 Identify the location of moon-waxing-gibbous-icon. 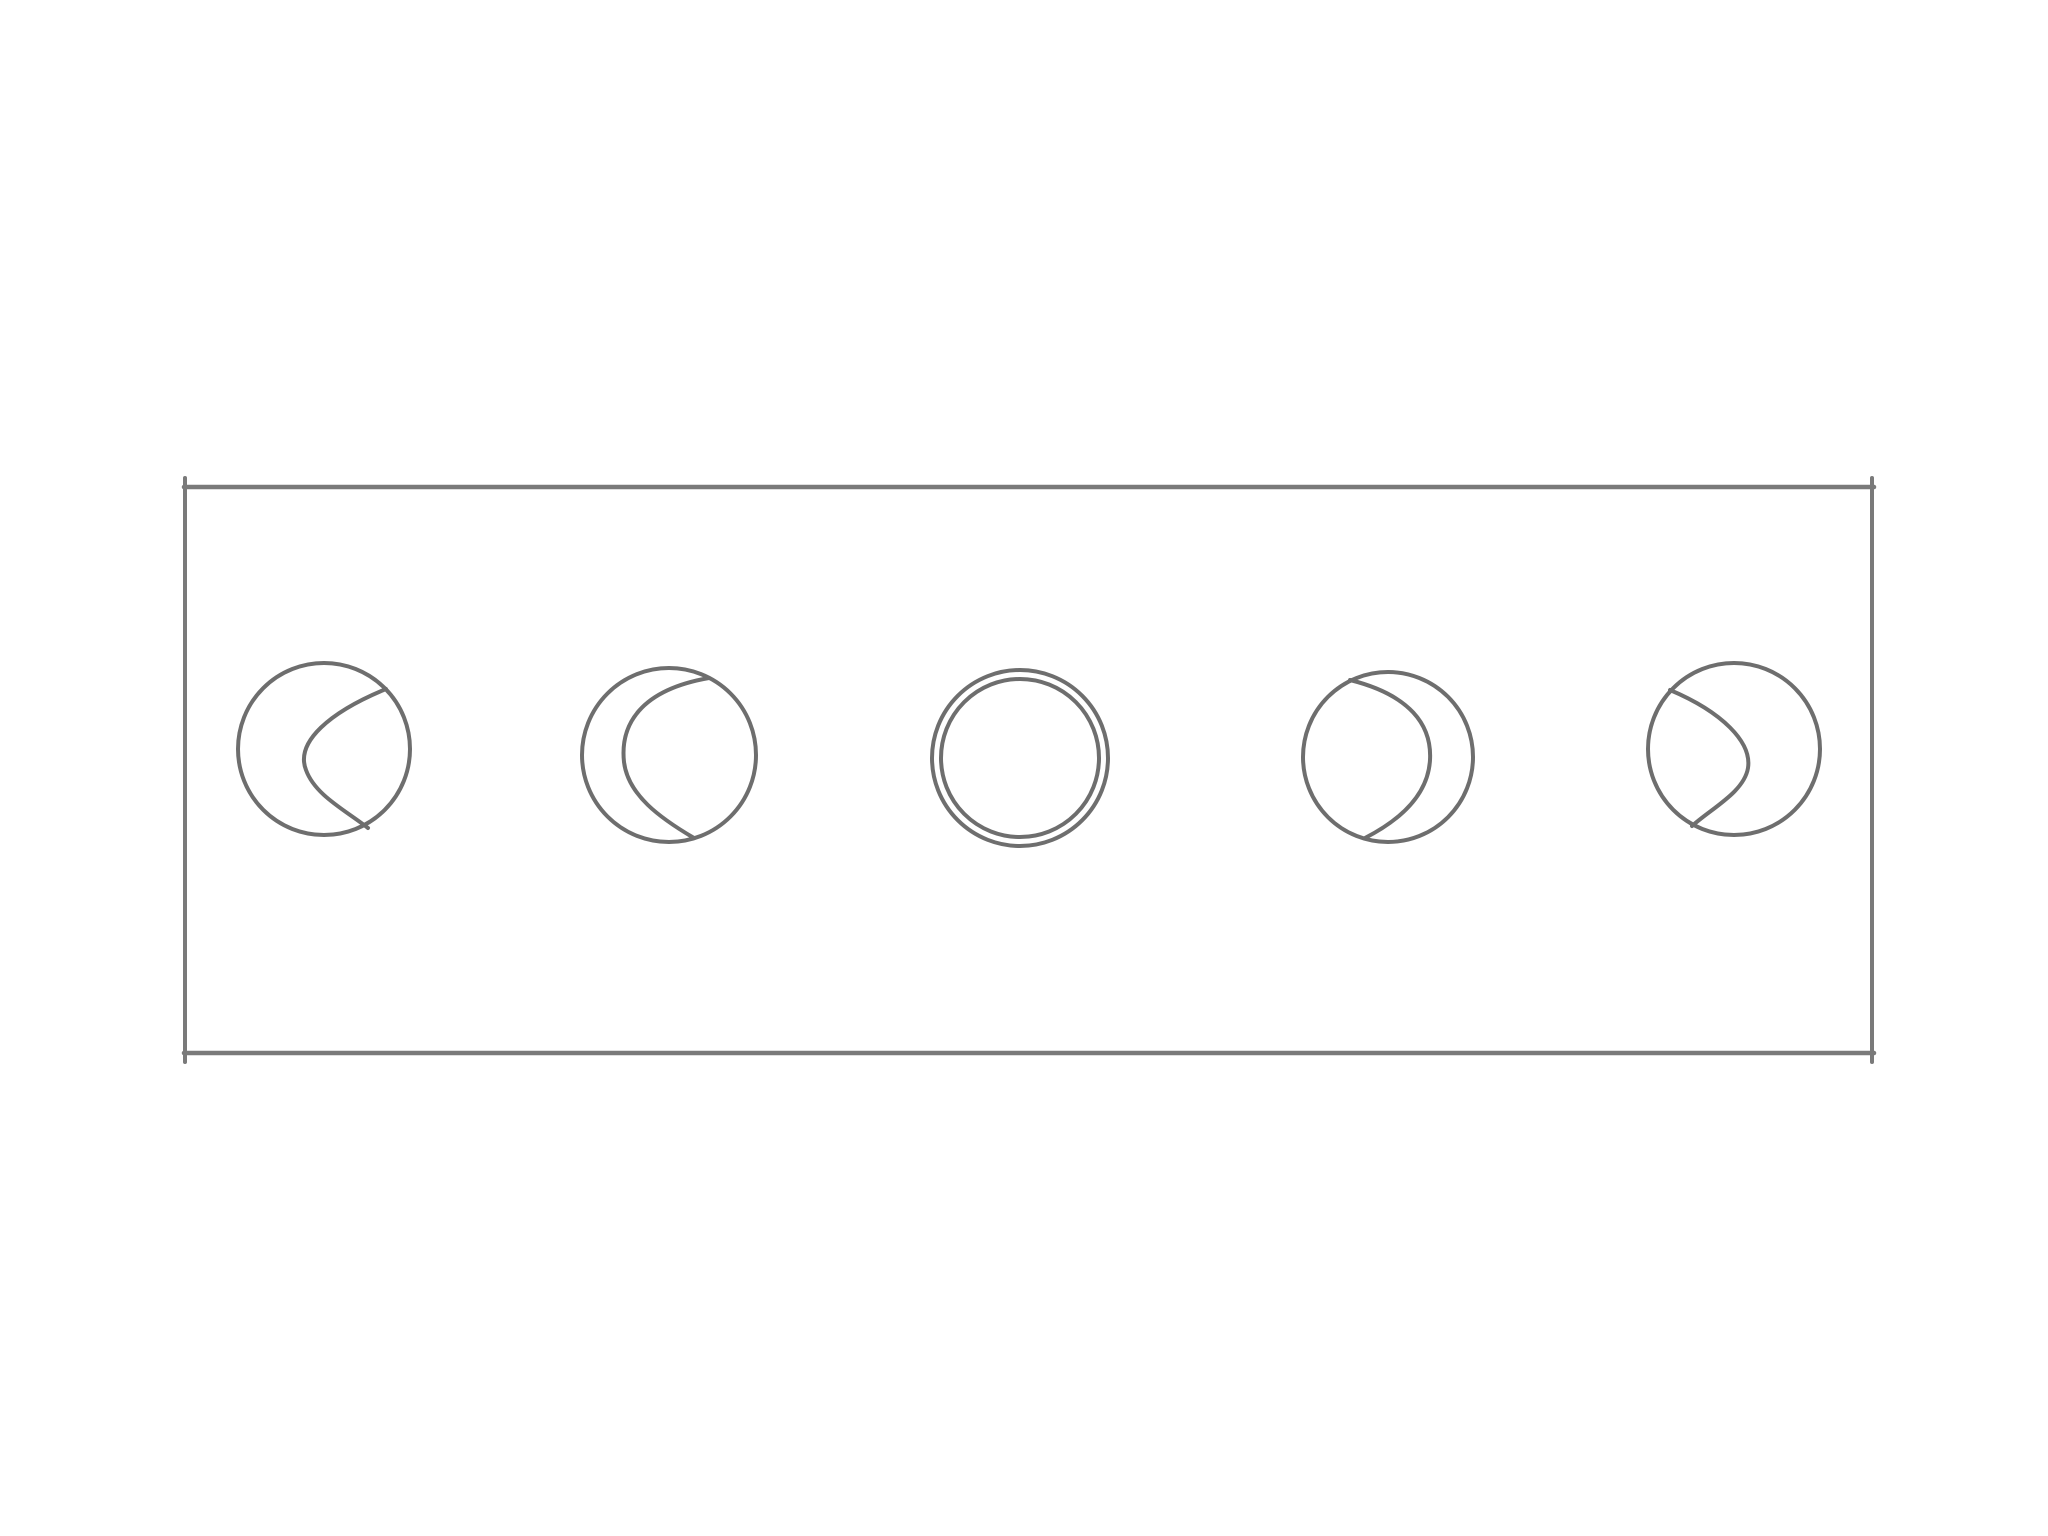
(324, 749).